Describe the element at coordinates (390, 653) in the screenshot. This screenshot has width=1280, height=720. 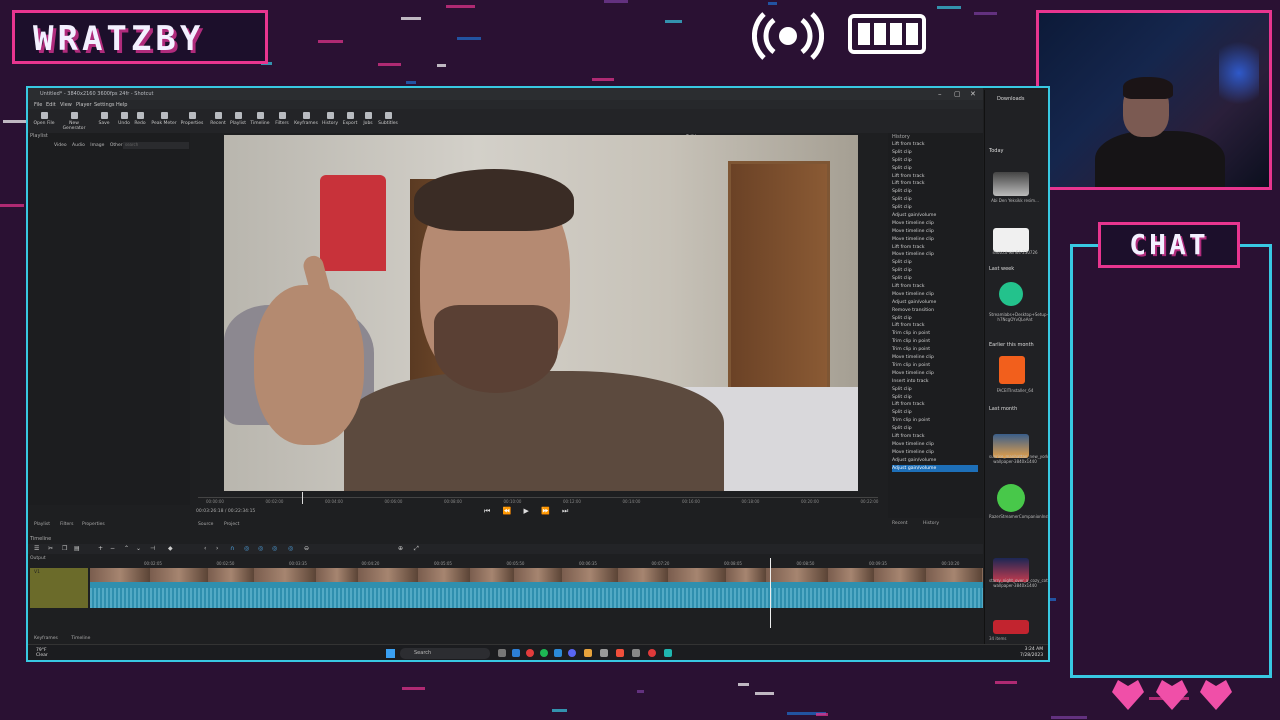
I see `windows-start-icon` at that location.